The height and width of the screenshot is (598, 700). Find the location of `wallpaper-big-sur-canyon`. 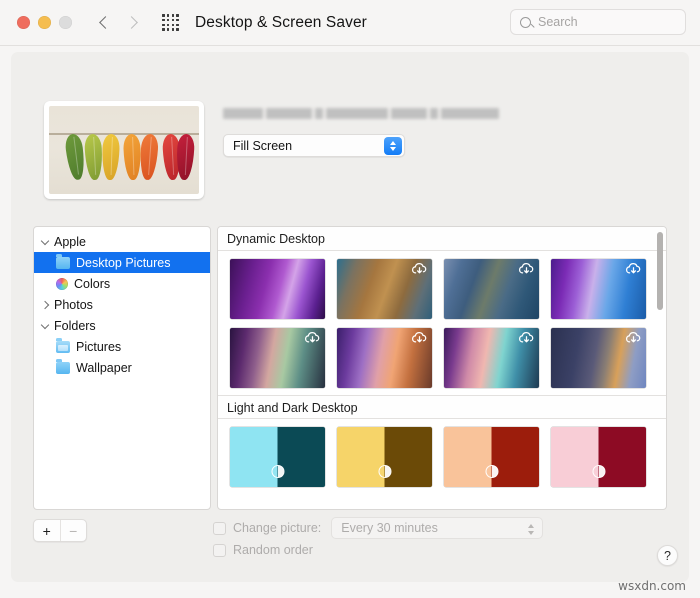

wallpaper-big-sur-canyon is located at coordinates (277, 358).